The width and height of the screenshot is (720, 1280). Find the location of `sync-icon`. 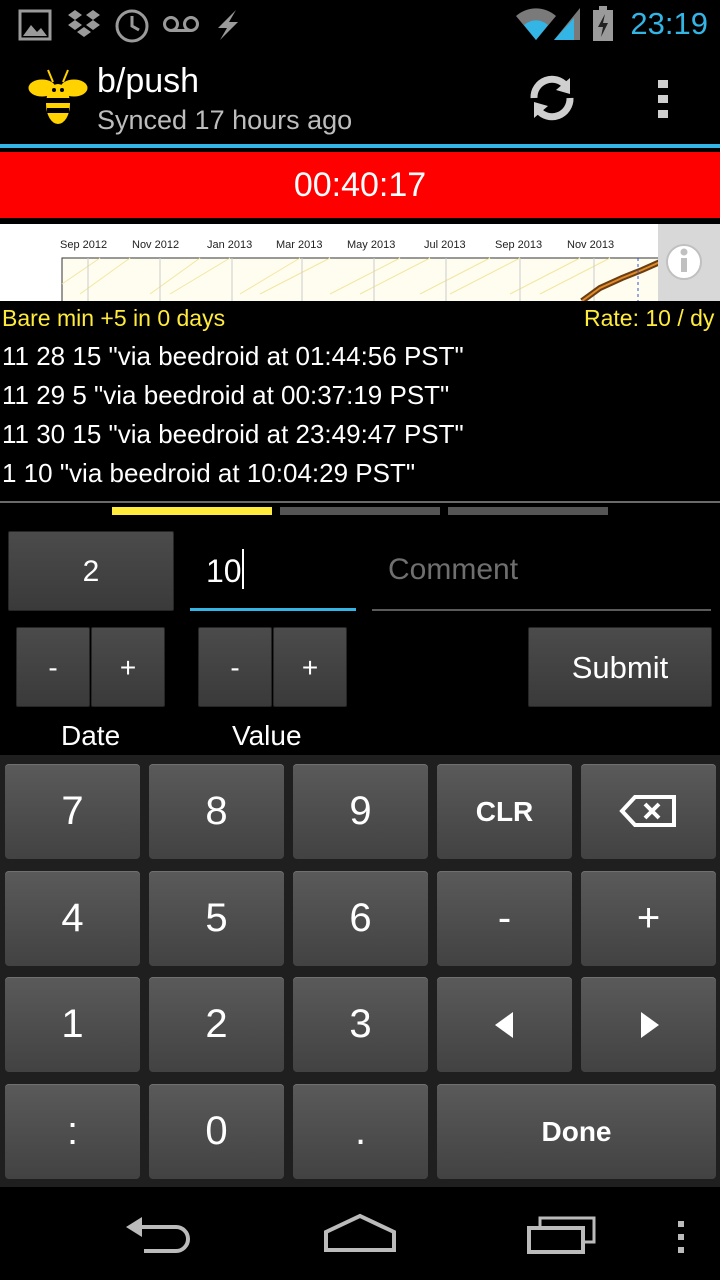

sync-icon is located at coordinates (552, 98).